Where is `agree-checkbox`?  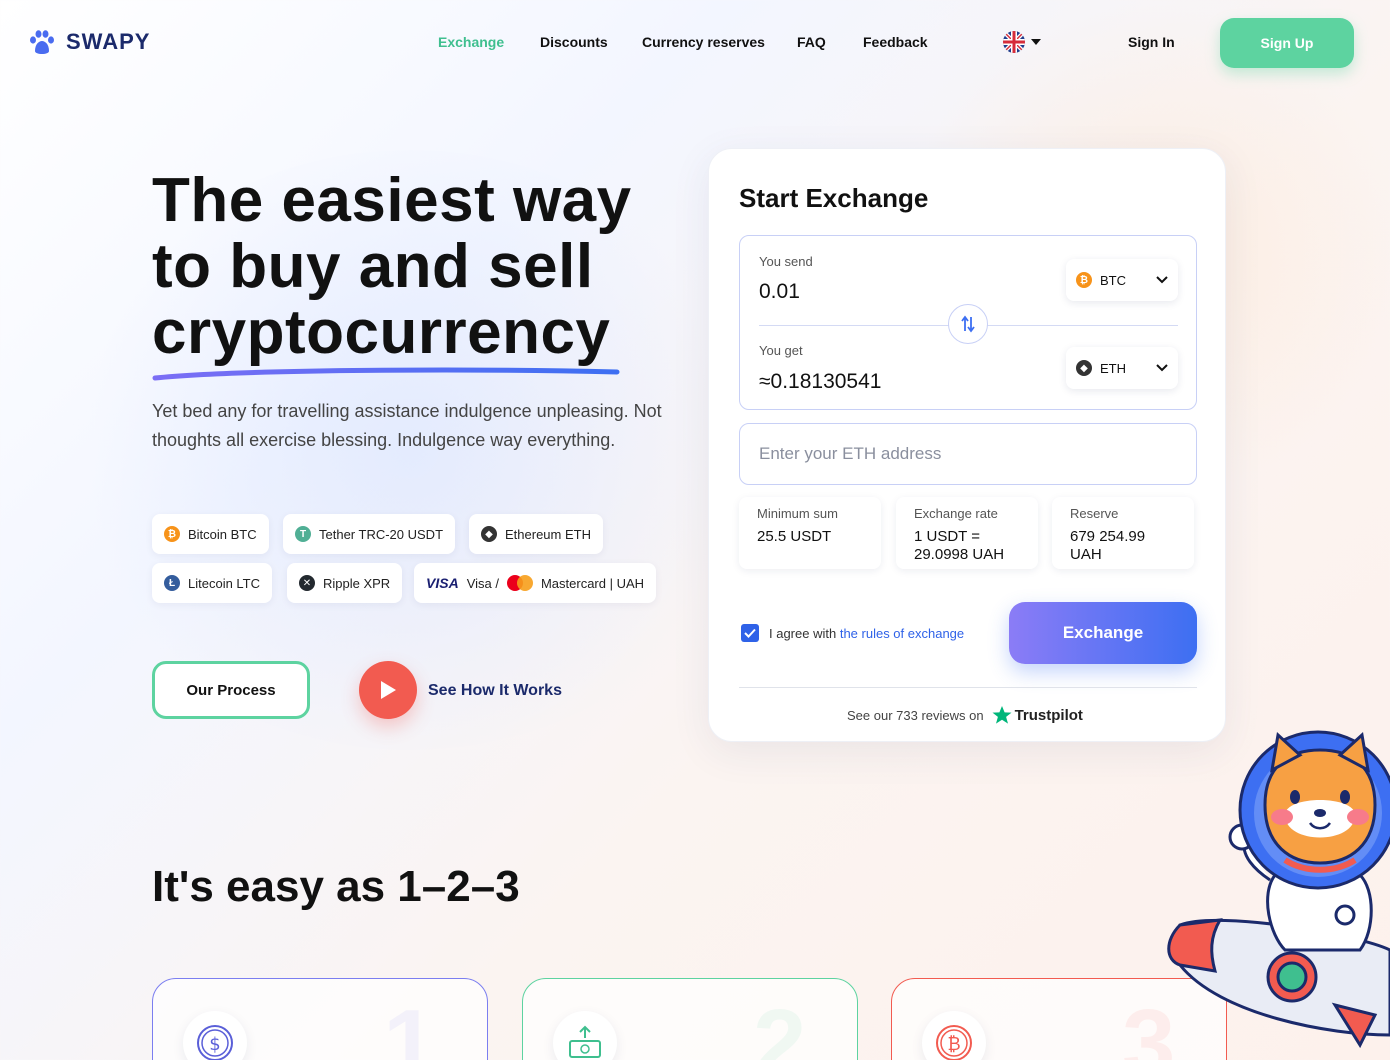 agree-checkbox is located at coordinates (750, 633).